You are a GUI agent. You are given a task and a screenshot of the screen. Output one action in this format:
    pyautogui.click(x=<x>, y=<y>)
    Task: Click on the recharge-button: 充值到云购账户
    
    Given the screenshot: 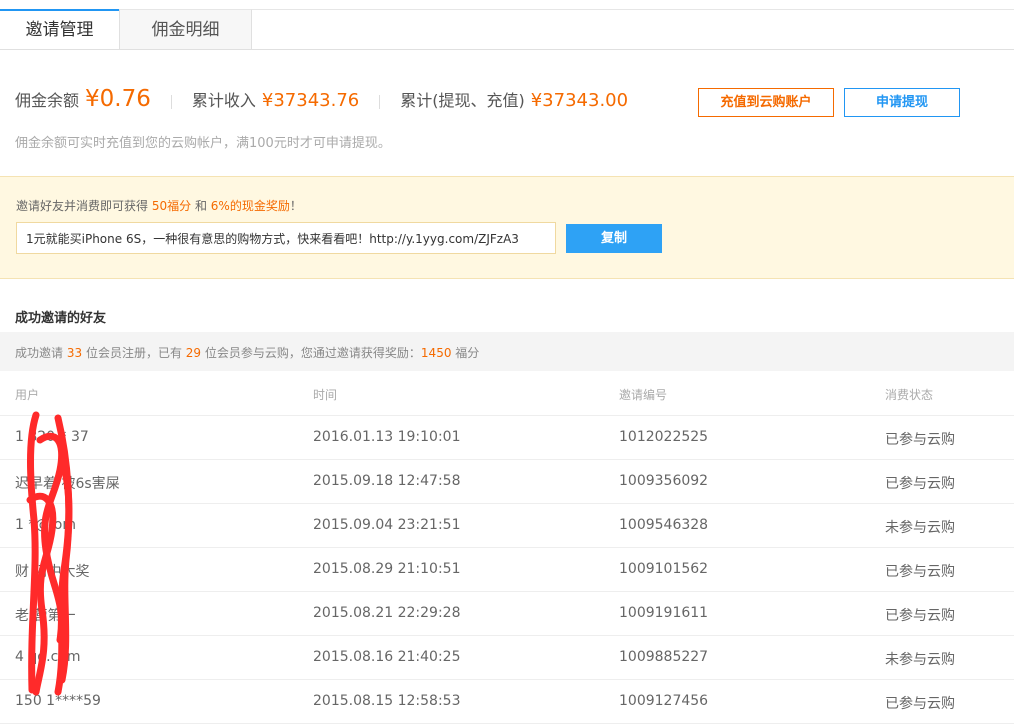 What is the action you would take?
    pyautogui.click(x=766, y=102)
    